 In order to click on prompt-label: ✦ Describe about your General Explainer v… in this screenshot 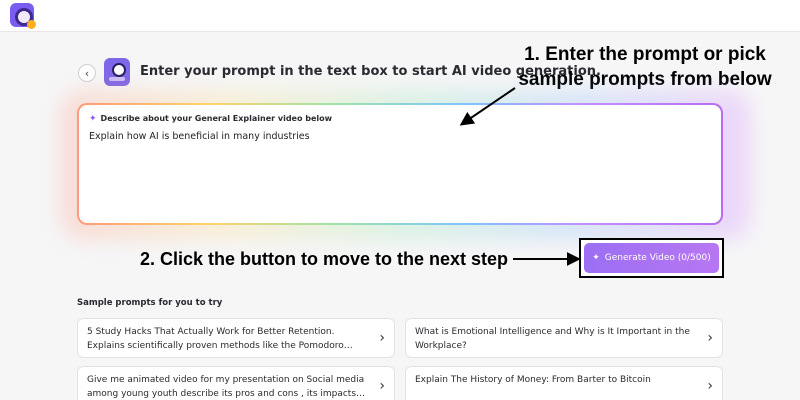, I will do `click(210, 119)`.